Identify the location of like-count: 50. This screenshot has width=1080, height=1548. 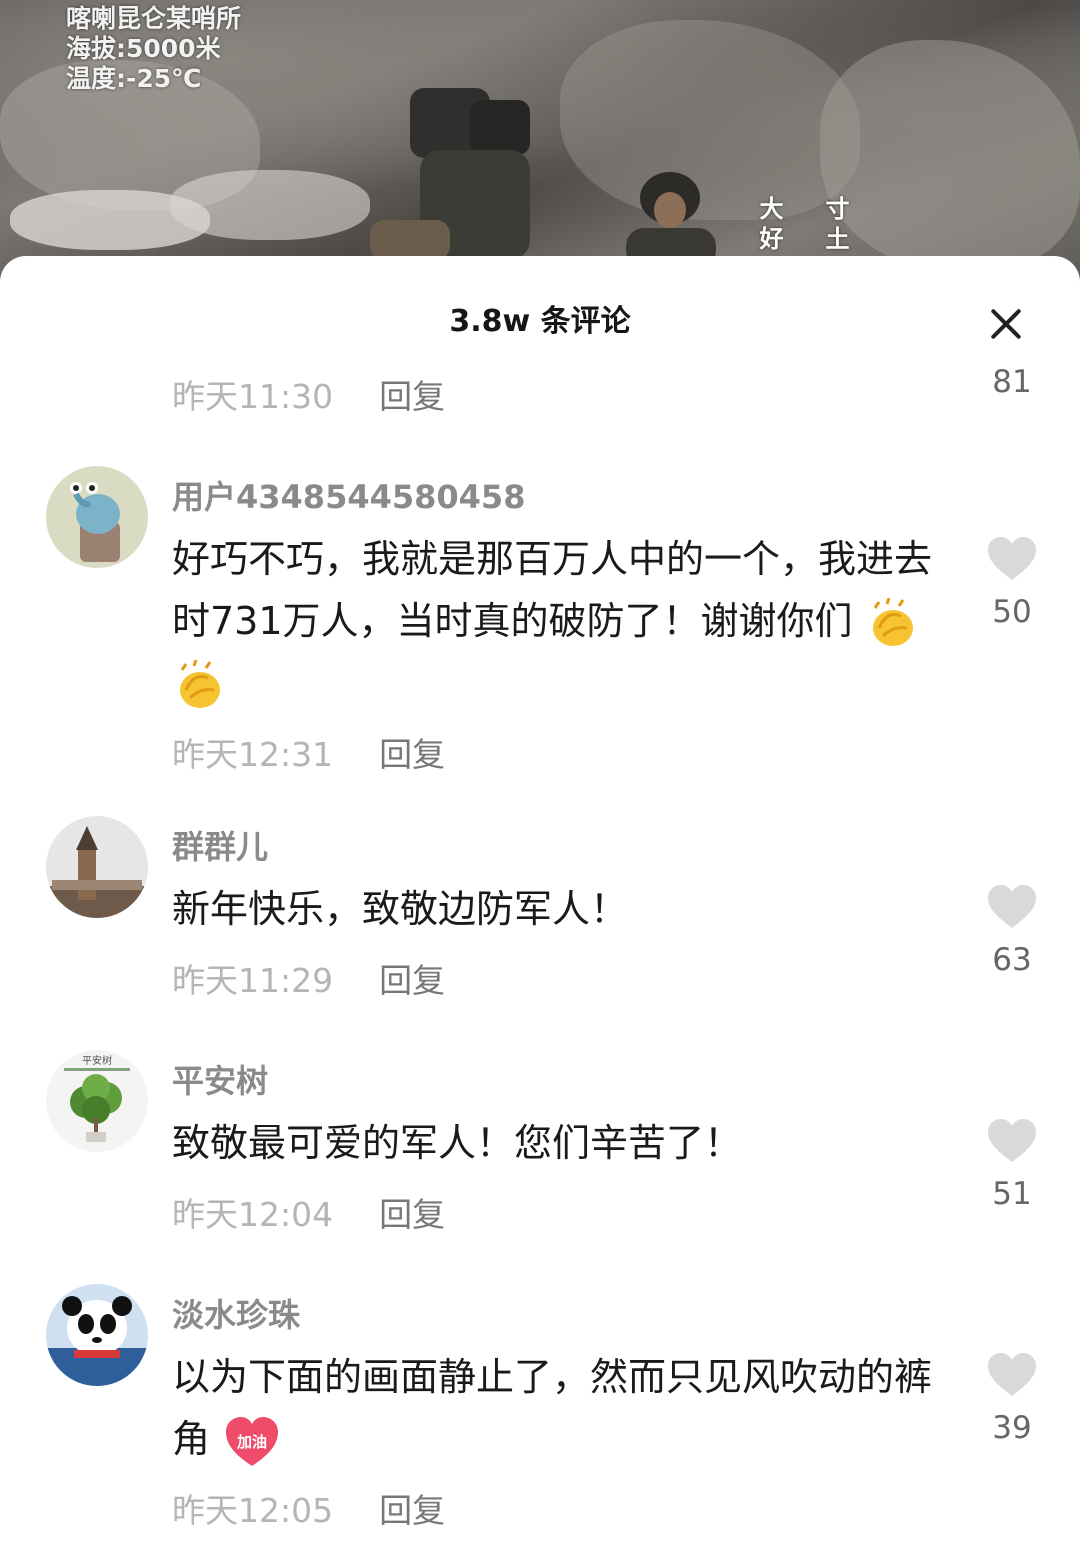
(1012, 612).